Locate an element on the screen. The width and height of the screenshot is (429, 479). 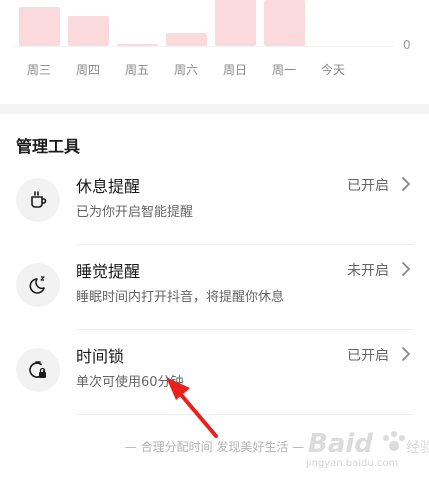
tool-description: 睡眠时间内打开抖音，将提醒你休息 is located at coordinates (180, 297).